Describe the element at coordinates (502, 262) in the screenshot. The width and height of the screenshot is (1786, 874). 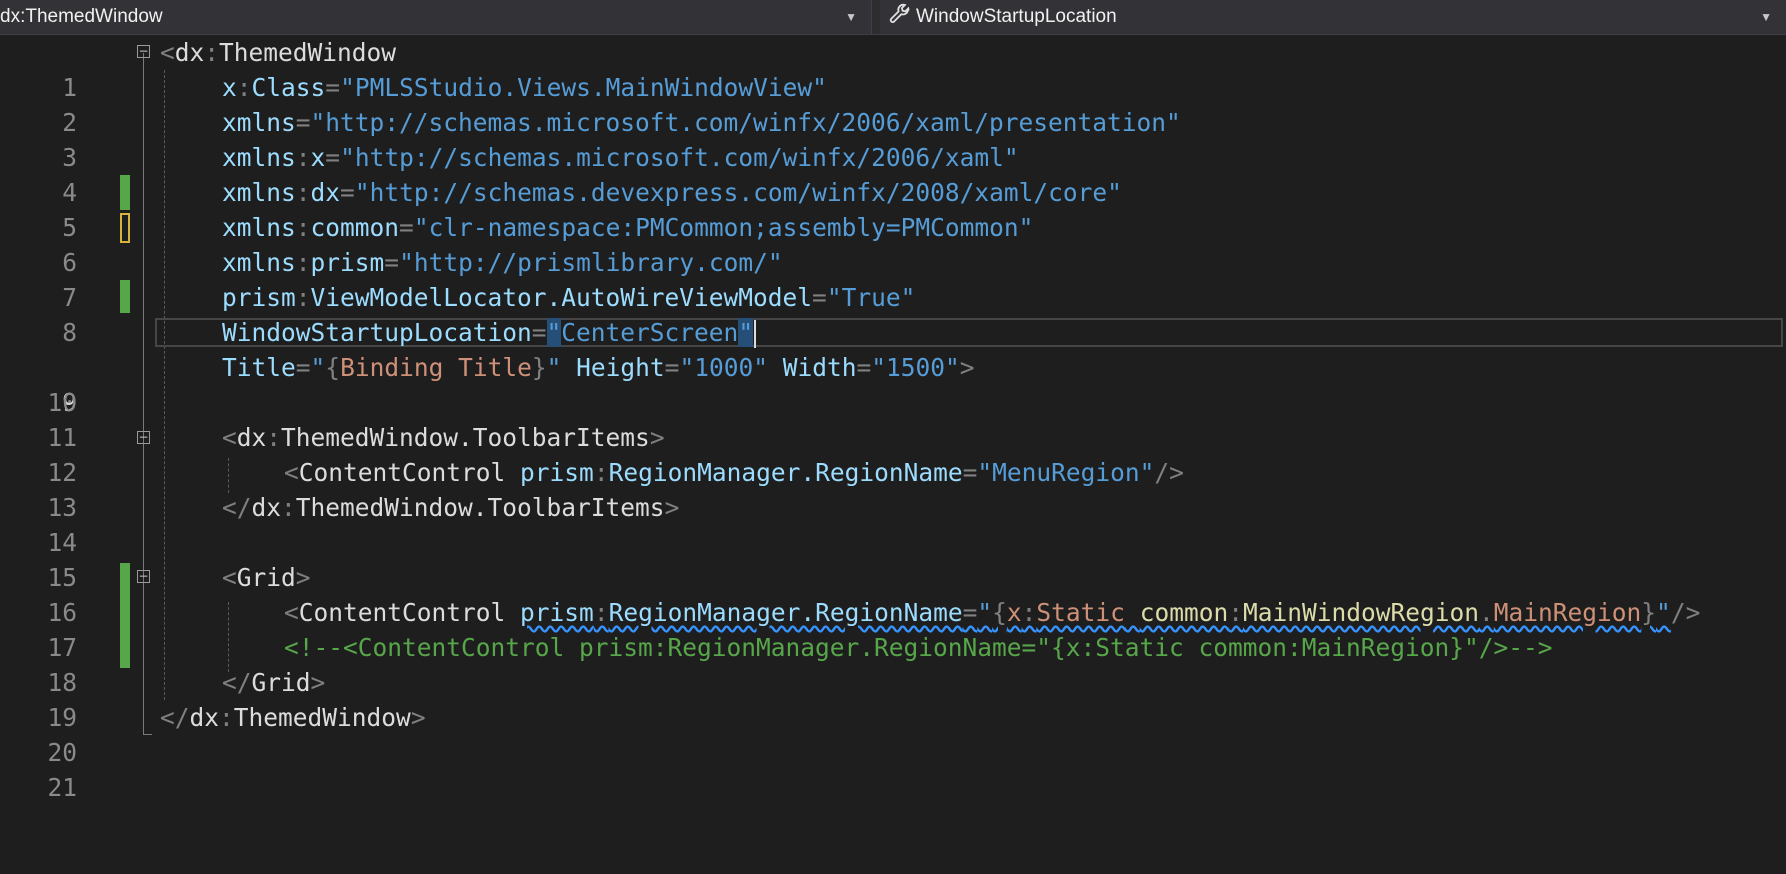
I see `line-content: xmlns:prism="http://prismlibrary.com/"` at that location.